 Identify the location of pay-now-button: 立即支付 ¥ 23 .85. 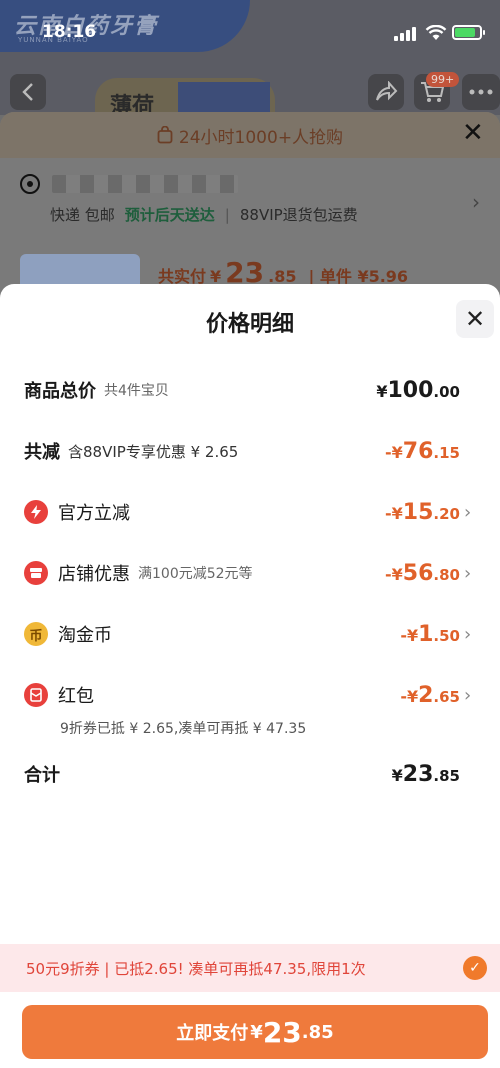
(255, 1032).